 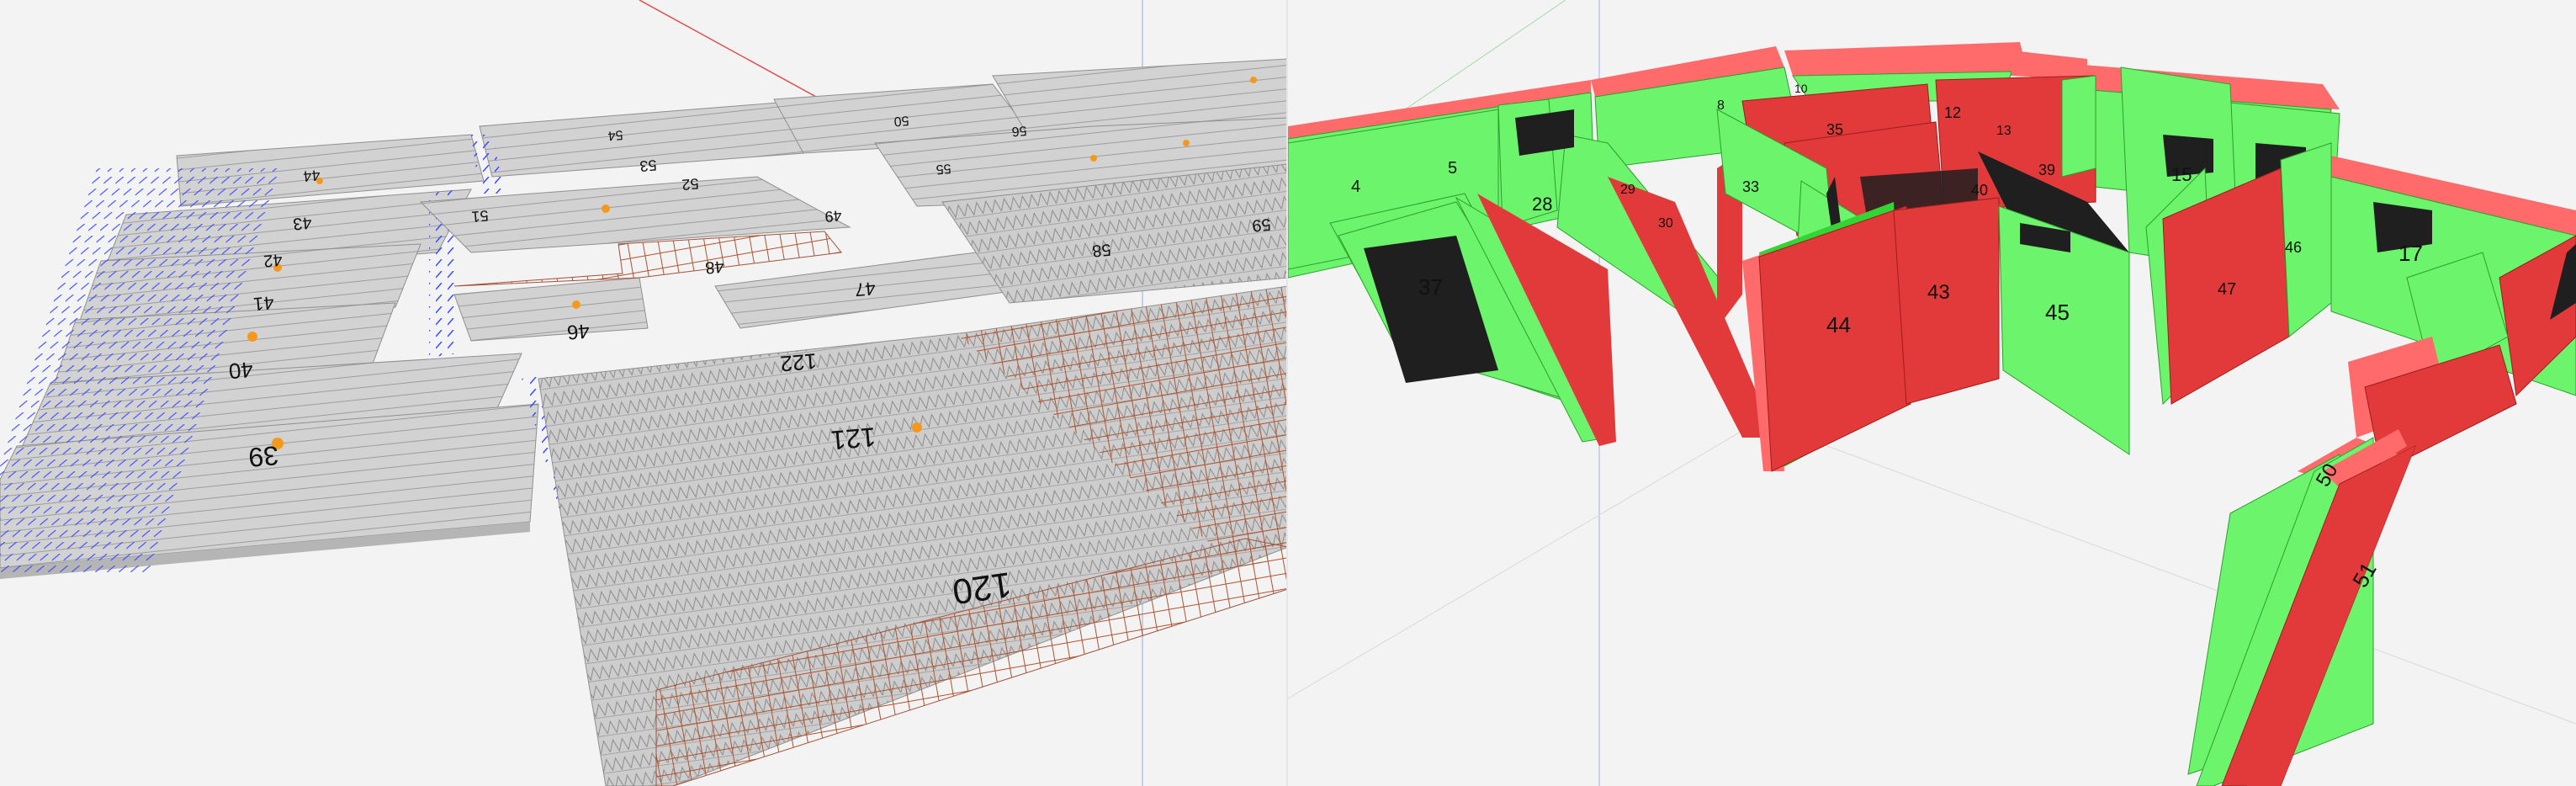 What do you see at coordinates (1834, 129) in the screenshot?
I see `wall-label: 35` at bounding box center [1834, 129].